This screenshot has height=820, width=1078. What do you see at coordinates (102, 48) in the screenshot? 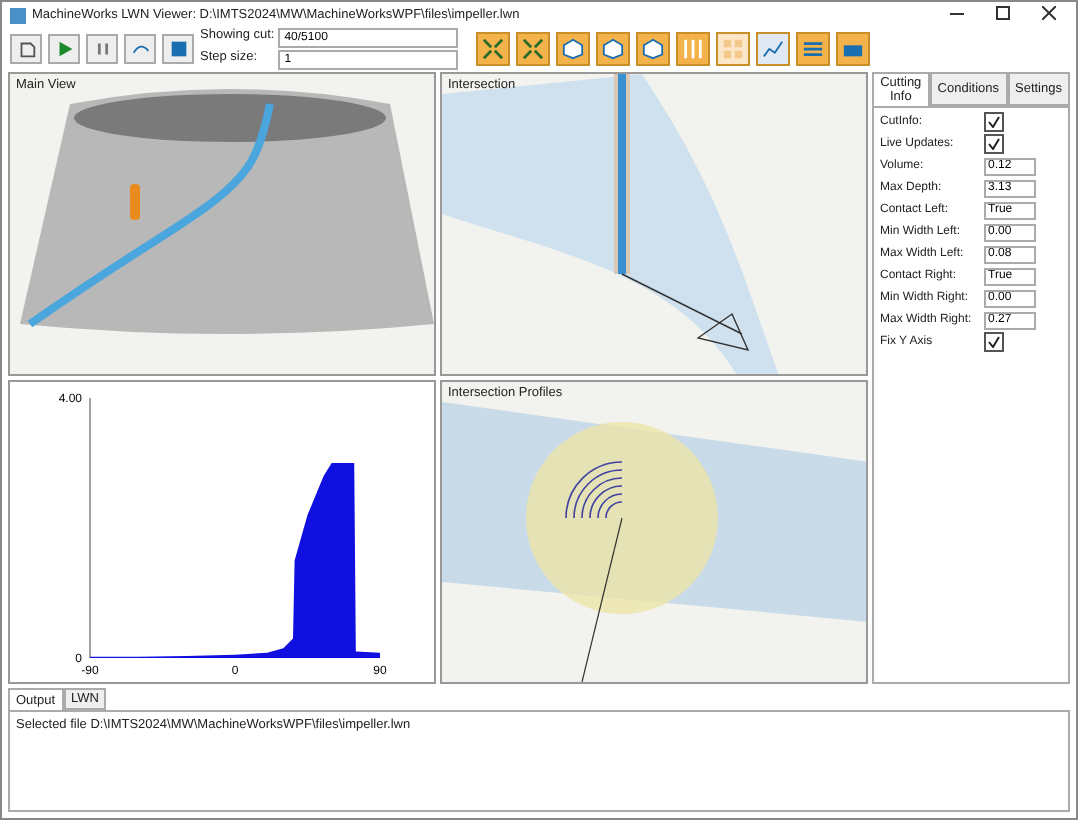
I see `pause-button` at bounding box center [102, 48].